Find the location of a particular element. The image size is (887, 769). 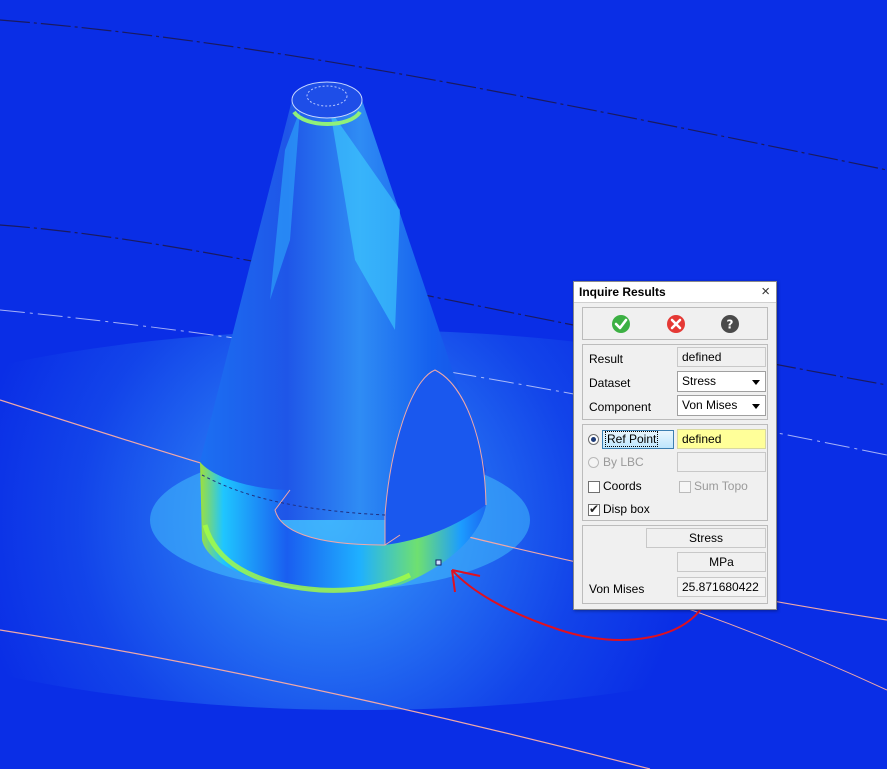

sum-topo-label: Sum Topo is located at coordinates (721, 486).